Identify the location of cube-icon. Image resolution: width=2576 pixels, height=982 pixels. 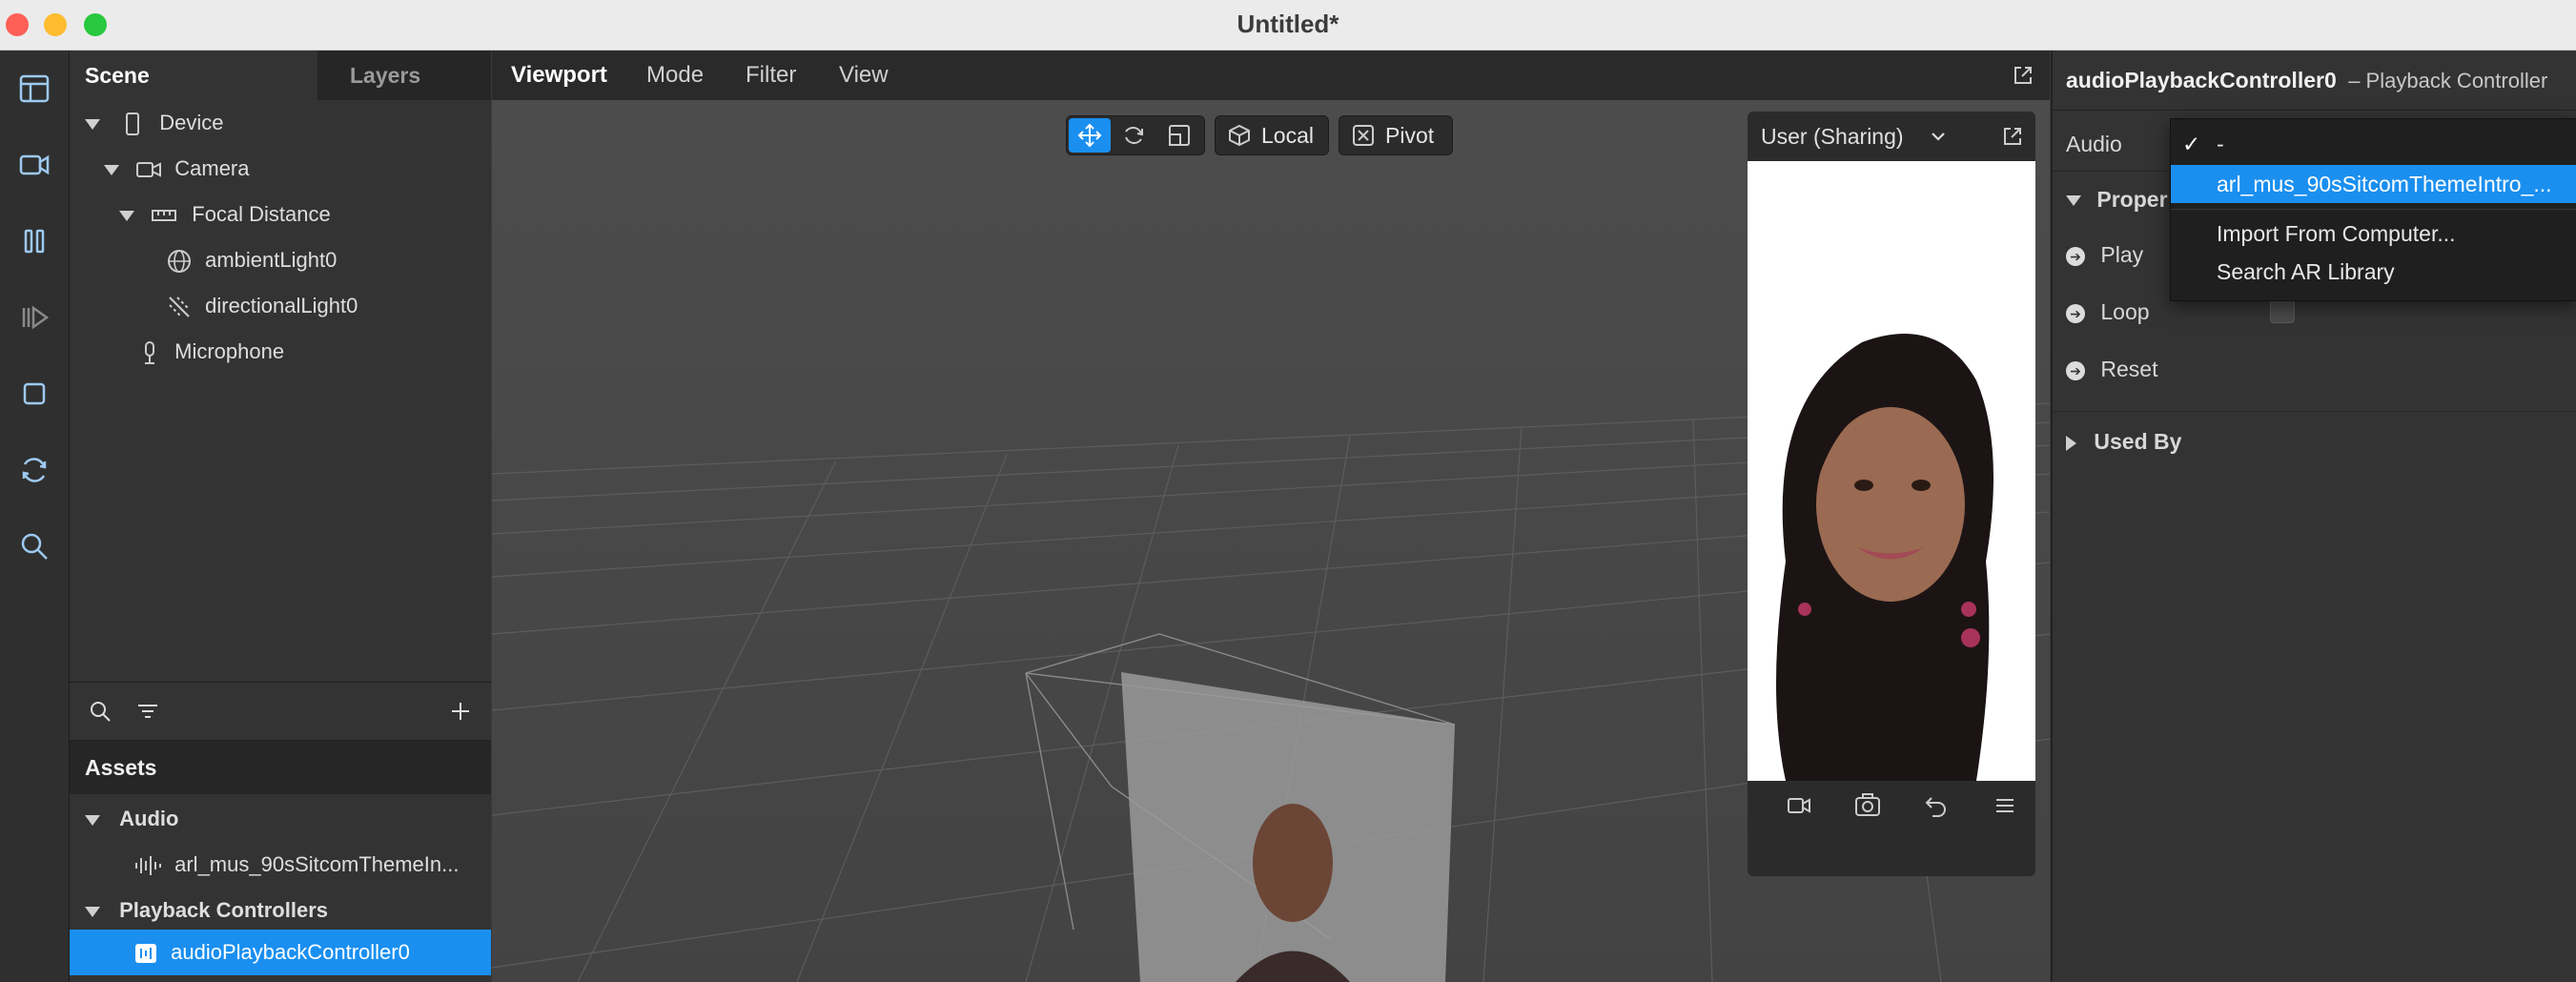
(1239, 135).